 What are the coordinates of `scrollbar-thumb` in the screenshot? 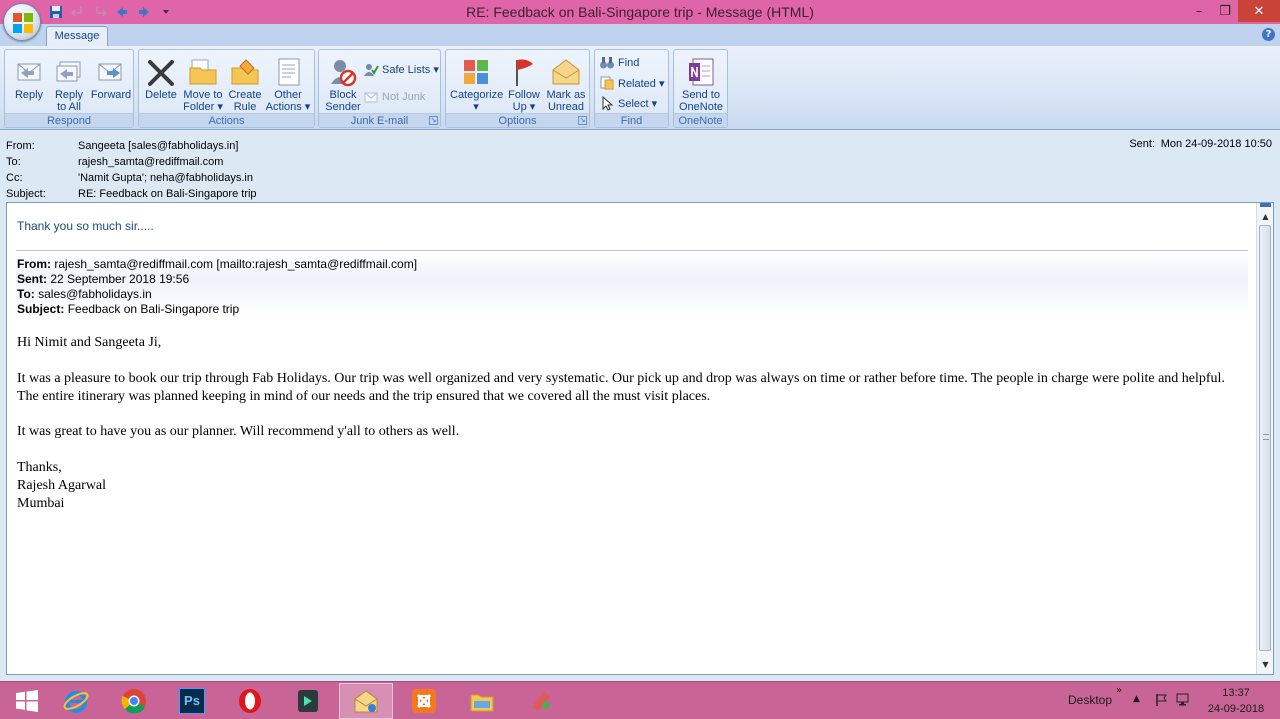 It's located at (1265, 438).